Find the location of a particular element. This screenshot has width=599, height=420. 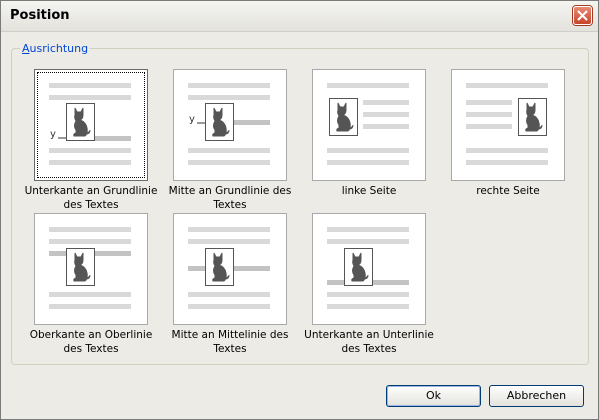

option-label: rechte Seite is located at coordinates (508, 191).